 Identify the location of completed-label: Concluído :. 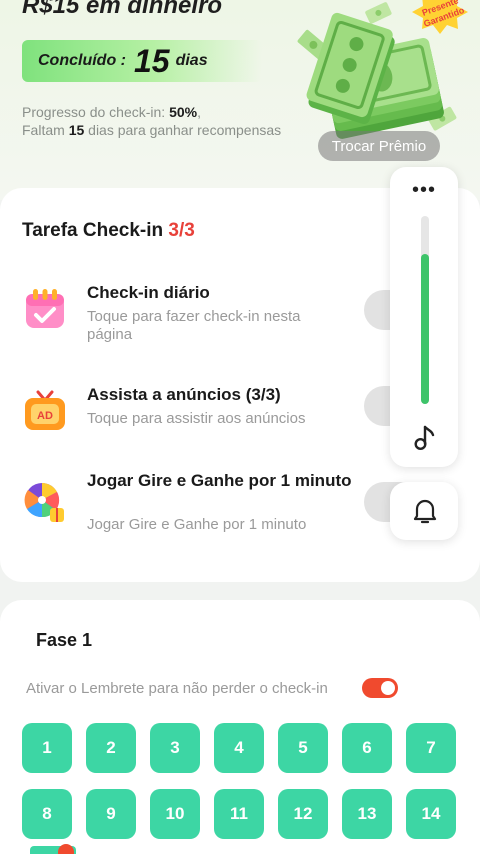
(82, 60).